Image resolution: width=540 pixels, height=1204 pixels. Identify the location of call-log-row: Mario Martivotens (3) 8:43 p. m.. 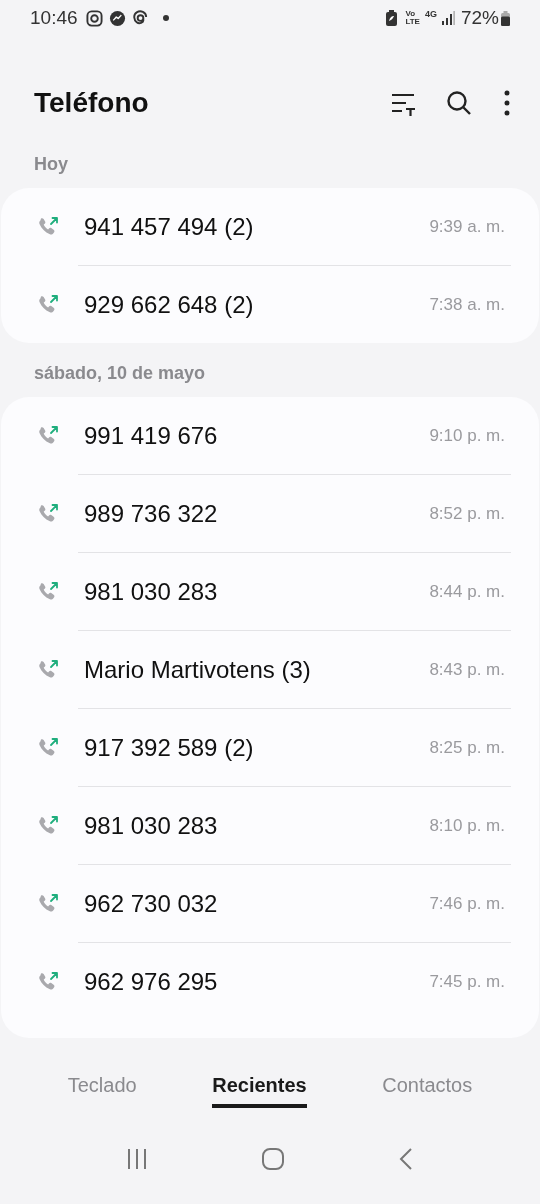
(270, 669).